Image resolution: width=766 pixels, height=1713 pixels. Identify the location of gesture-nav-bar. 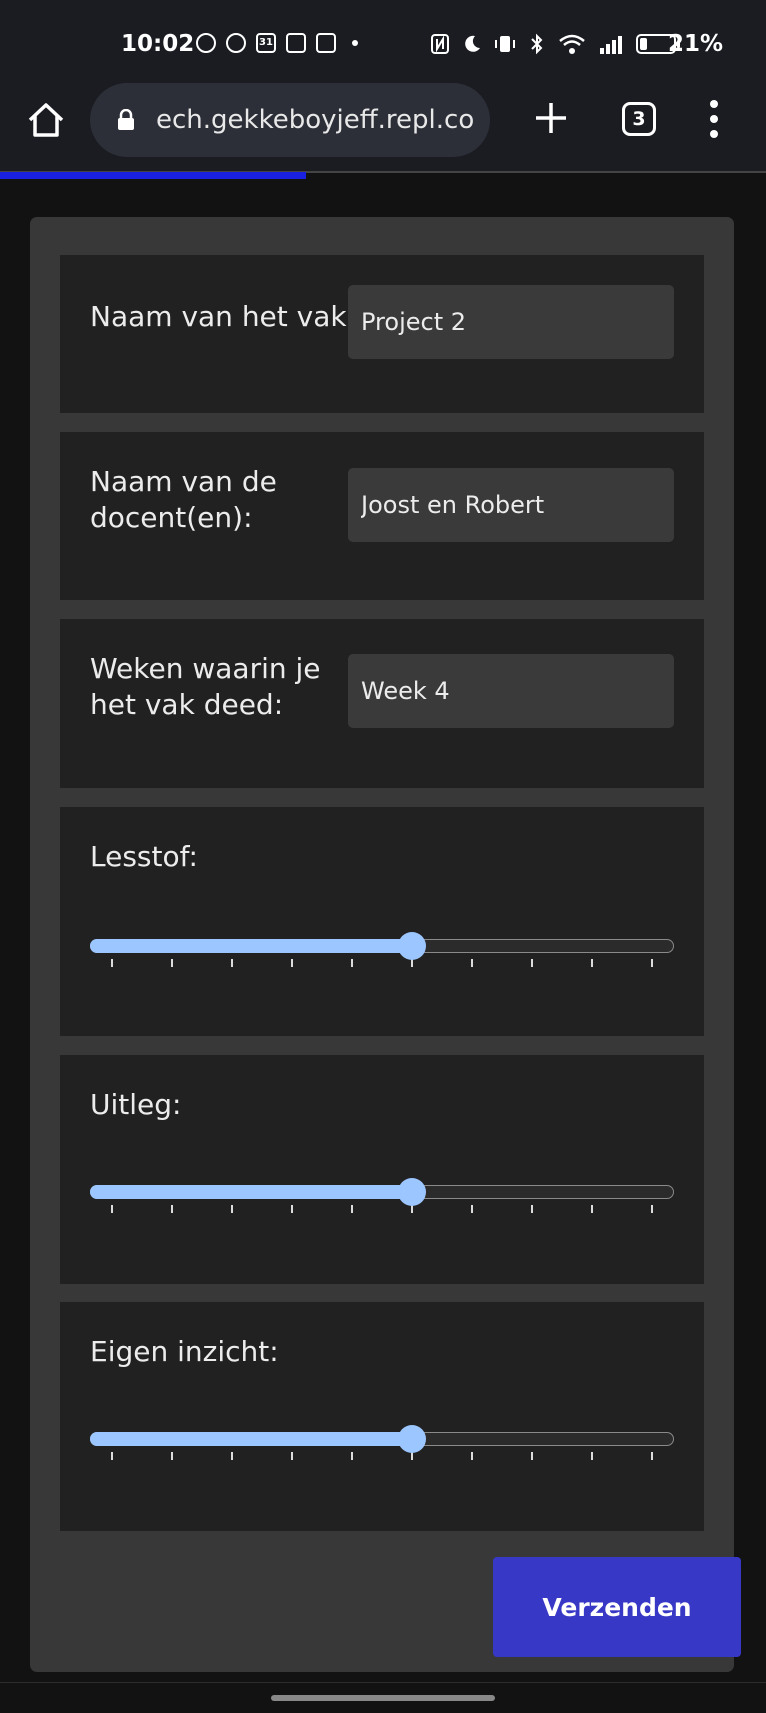
(383, 1697).